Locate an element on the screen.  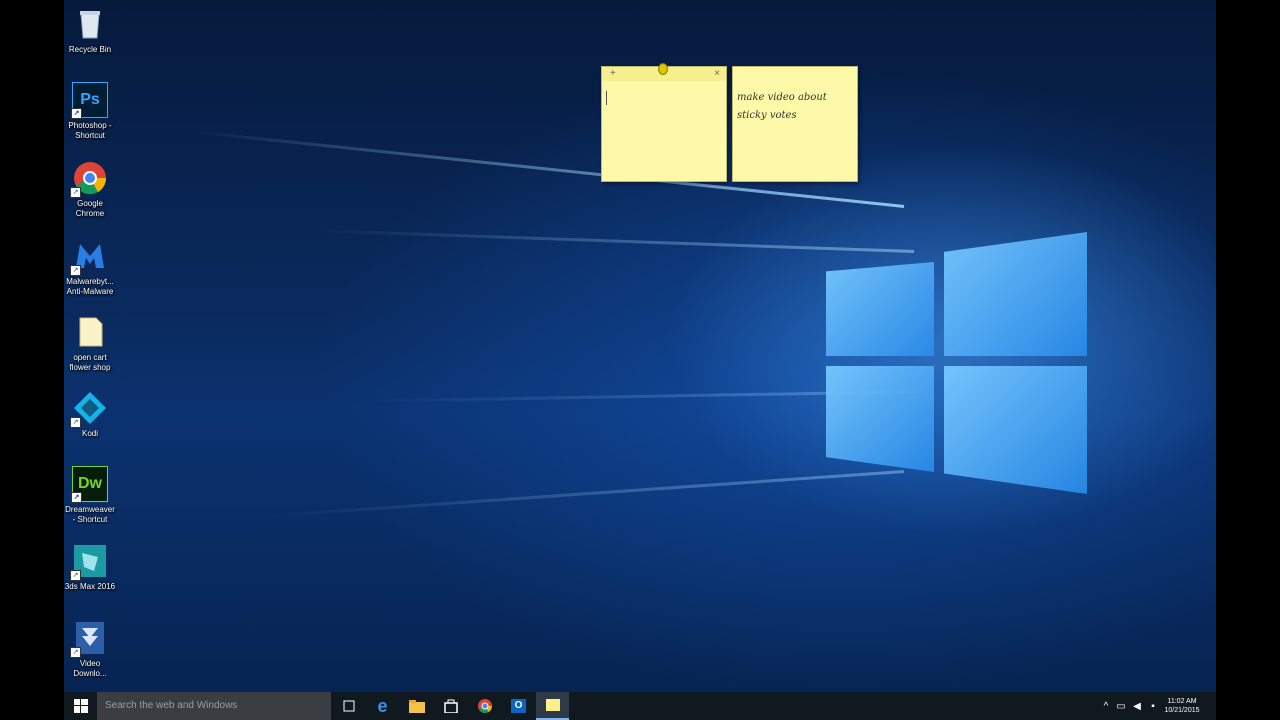
store-icon is located at coordinates (450, 706).